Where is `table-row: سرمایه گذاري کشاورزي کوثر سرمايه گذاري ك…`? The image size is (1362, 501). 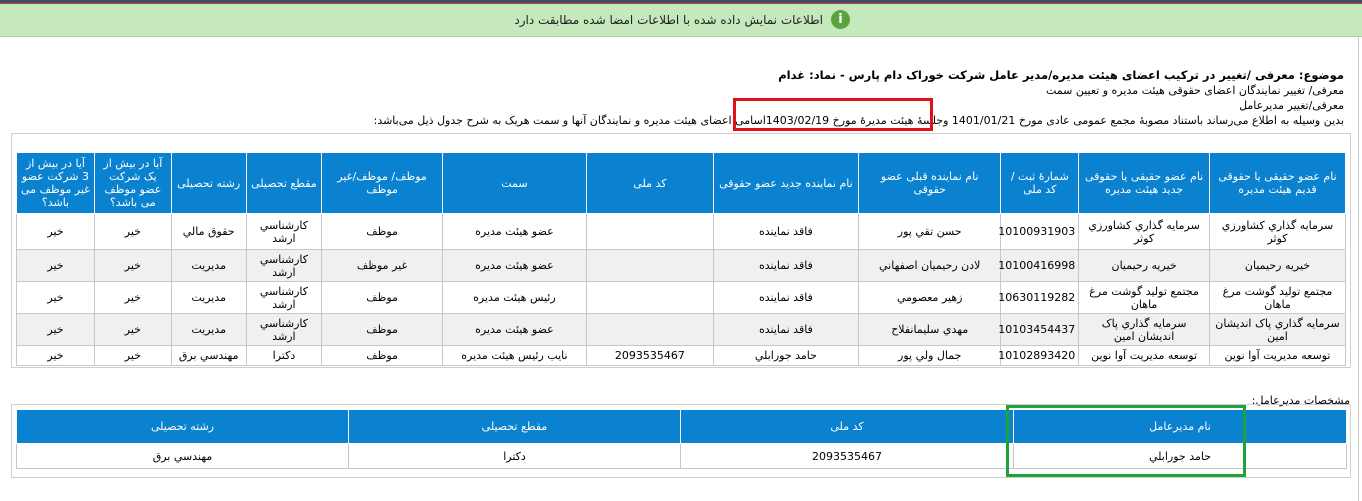 table-row: سرمایه گذاري کشاورزي کوثر سرمايه گذاري ك… is located at coordinates (681, 231).